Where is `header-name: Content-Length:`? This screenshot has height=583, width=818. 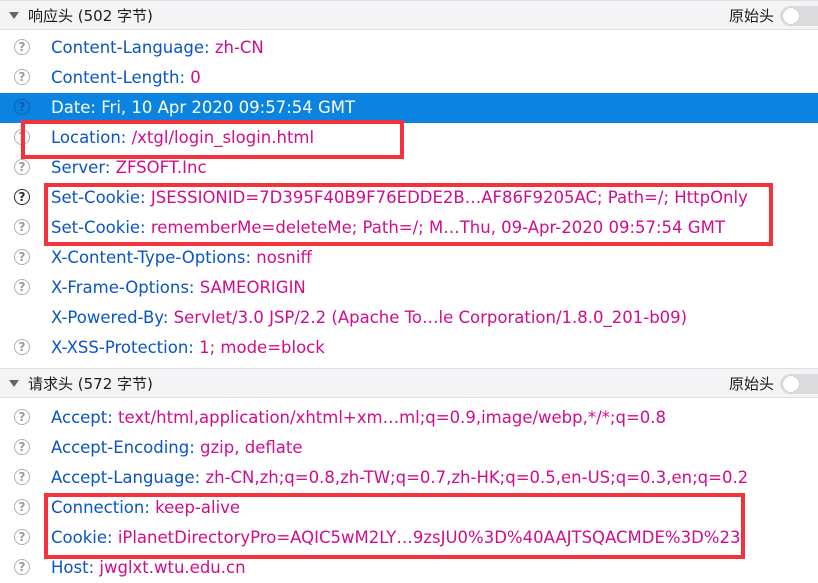
header-name: Content-Length: is located at coordinates (118, 77).